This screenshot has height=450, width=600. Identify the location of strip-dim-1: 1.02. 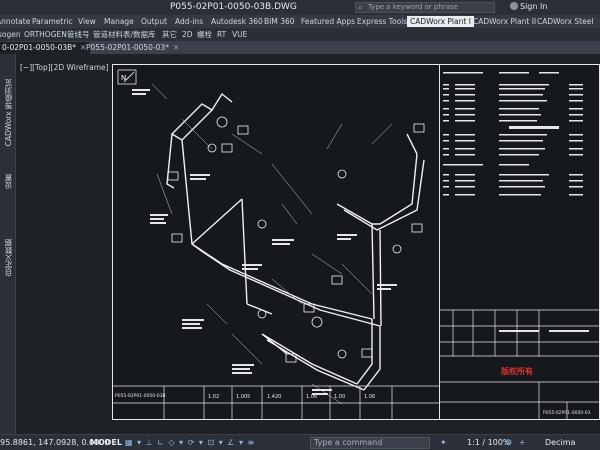
(213, 397).